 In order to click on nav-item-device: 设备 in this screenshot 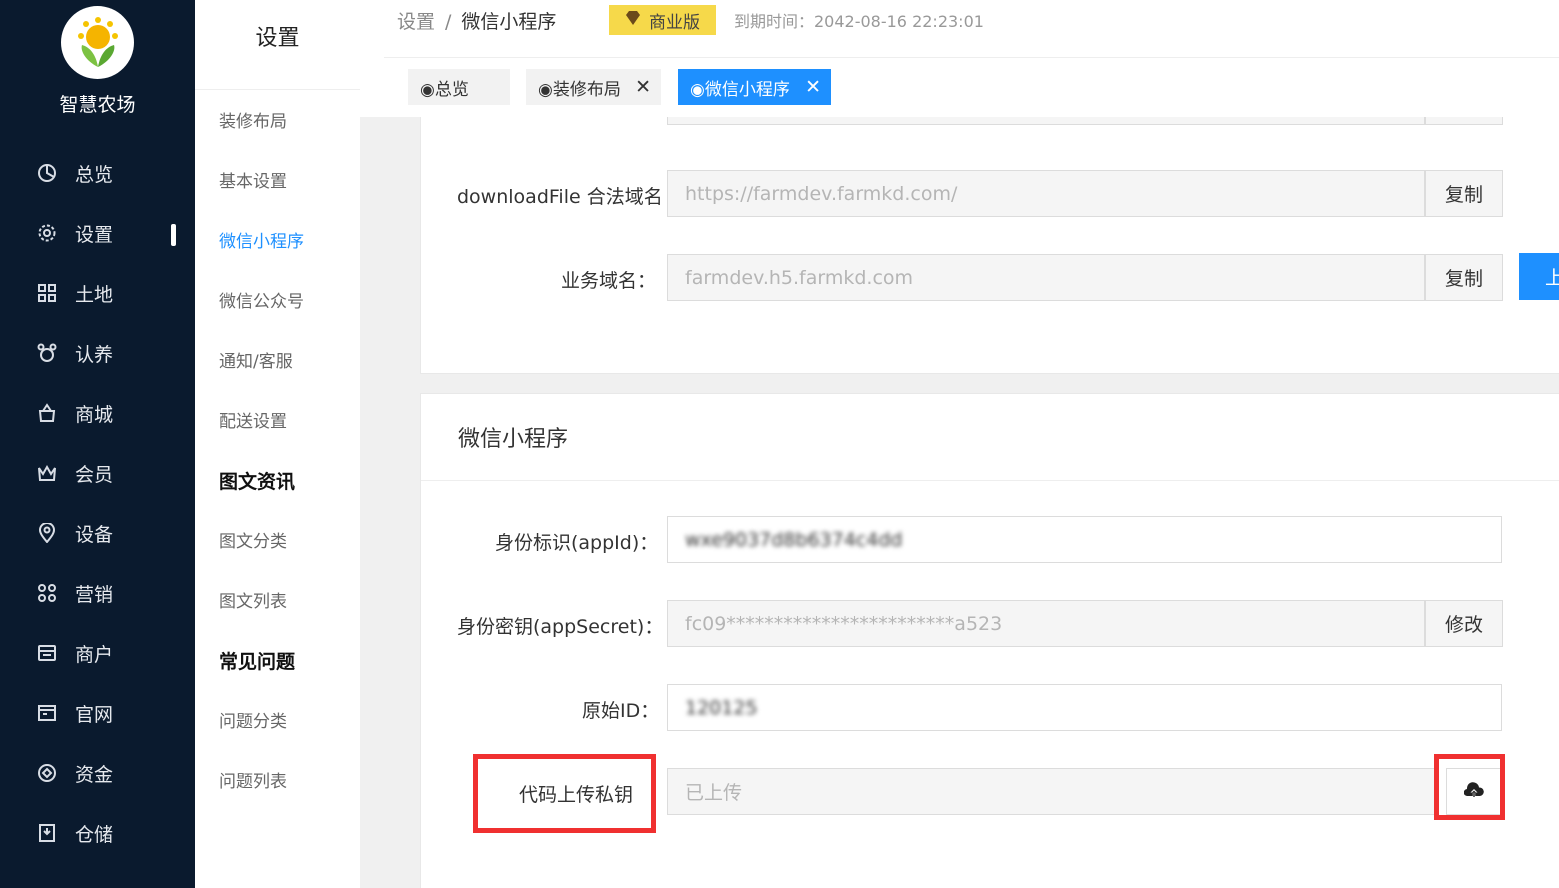, I will do `click(97, 533)`.